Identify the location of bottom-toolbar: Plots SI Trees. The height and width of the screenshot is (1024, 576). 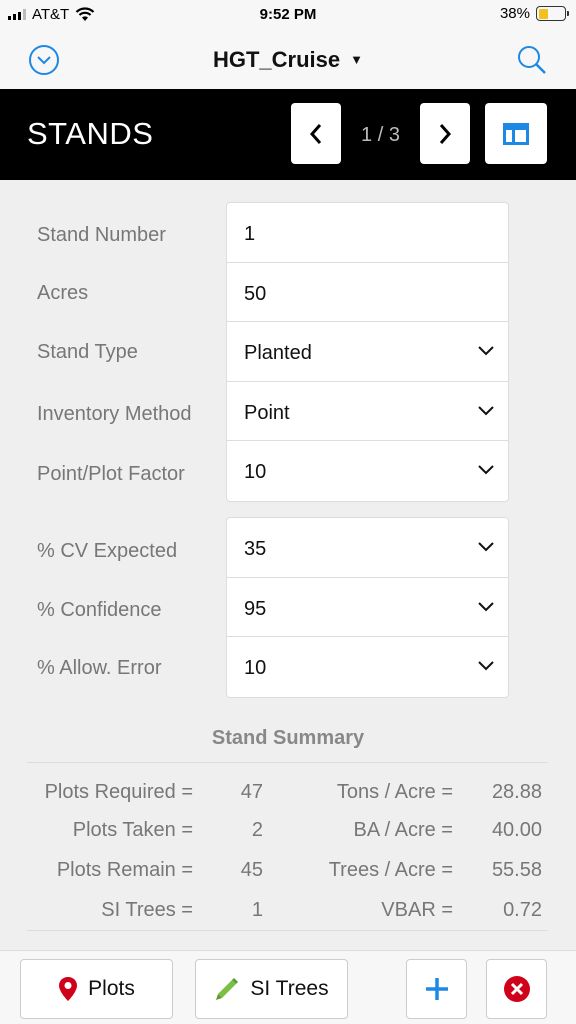
(288, 987).